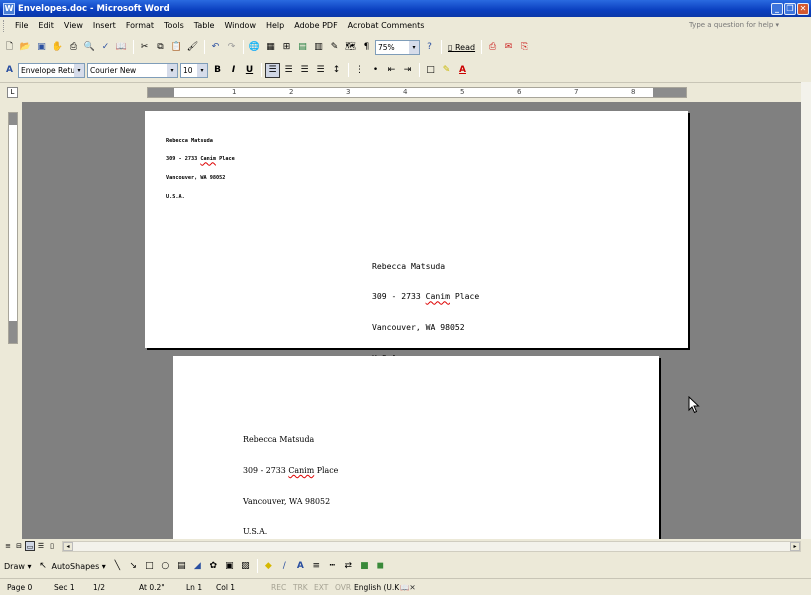 The height and width of the screenshot is (595, 811). I want to click on horizontal-ruler: 1 2 3 4 5 6 7 8, so click(417, 92).